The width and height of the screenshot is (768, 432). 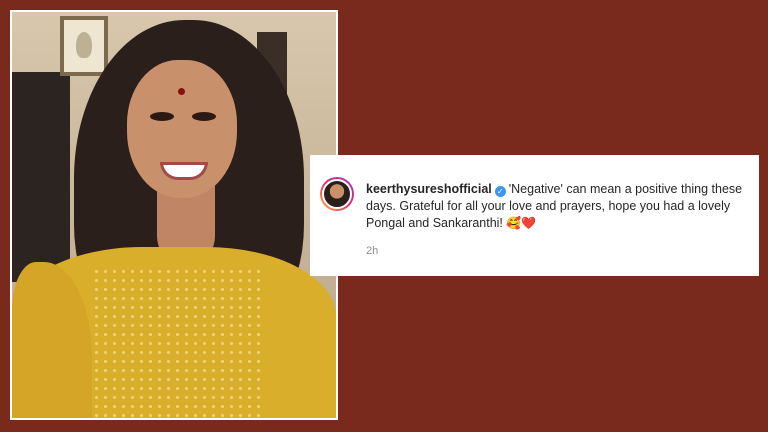 What do you see at coordinates (429, 189) in the screenshot?
I see `username-link: keerthysureshofficial` at bounding box center [429, 189].